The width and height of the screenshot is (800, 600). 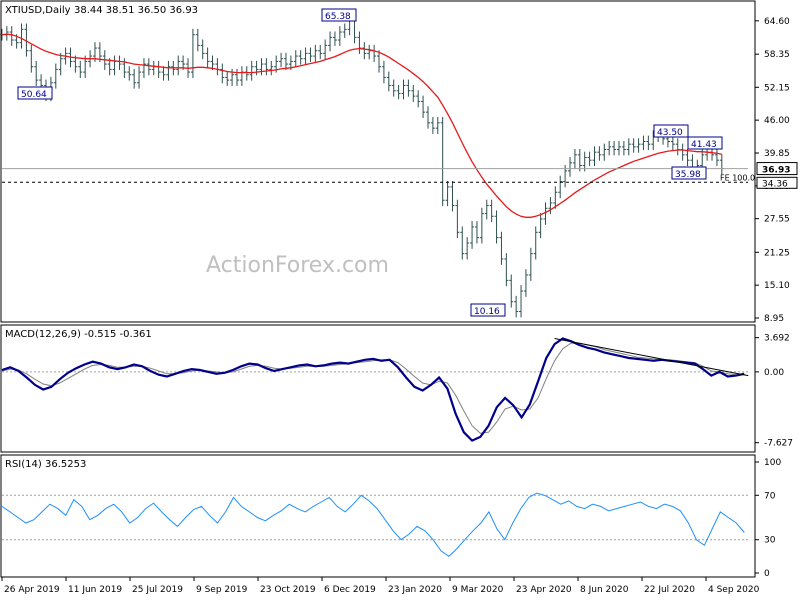 What do you see at coordinates (770, 541) in the screenshot?
I see `rsi-y-tick-label: 30` at bounding box center [770, 541].